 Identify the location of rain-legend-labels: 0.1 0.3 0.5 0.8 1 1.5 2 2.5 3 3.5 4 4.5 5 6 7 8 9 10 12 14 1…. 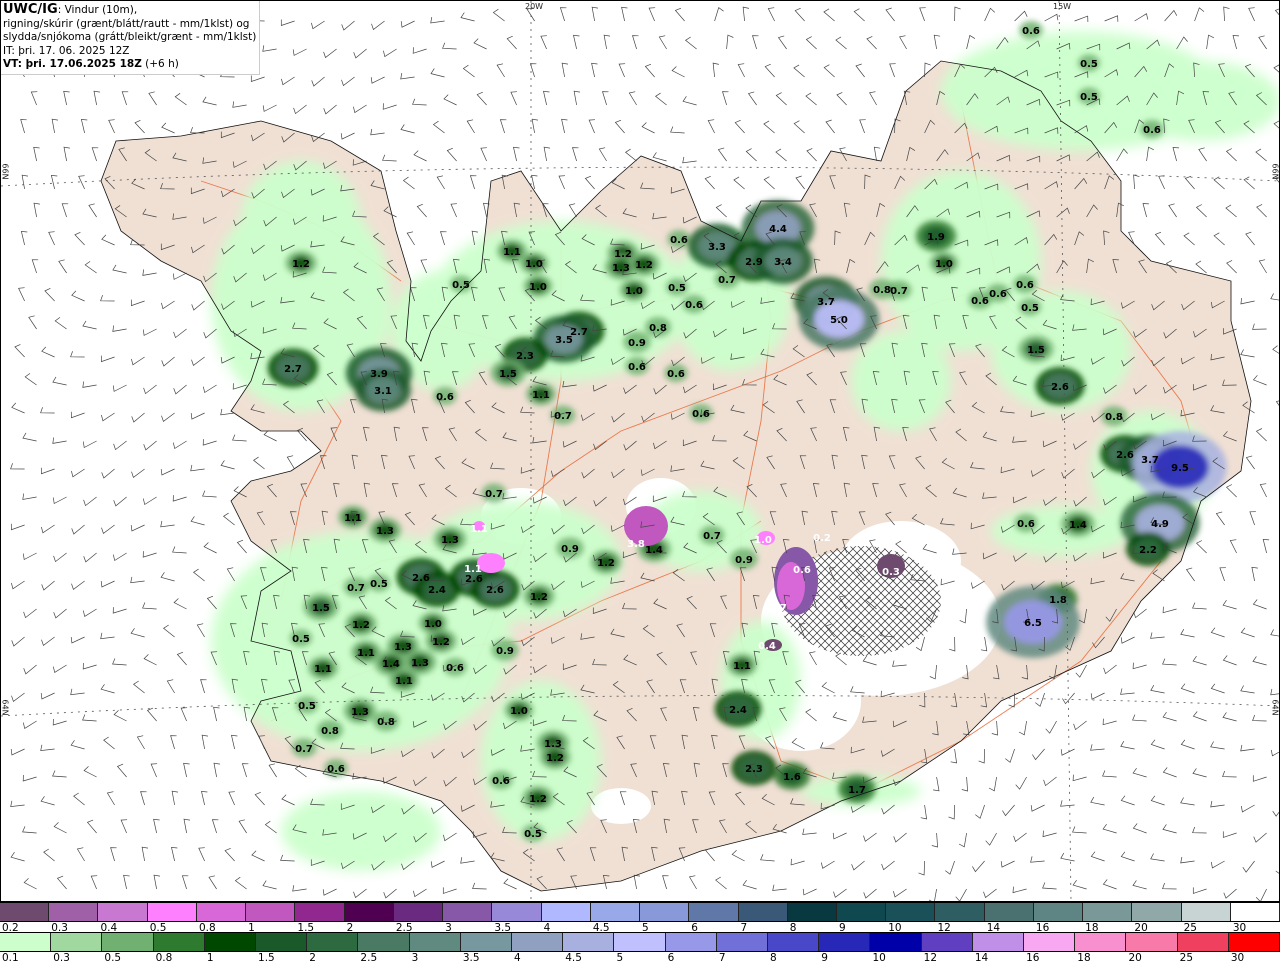
(640, 958).